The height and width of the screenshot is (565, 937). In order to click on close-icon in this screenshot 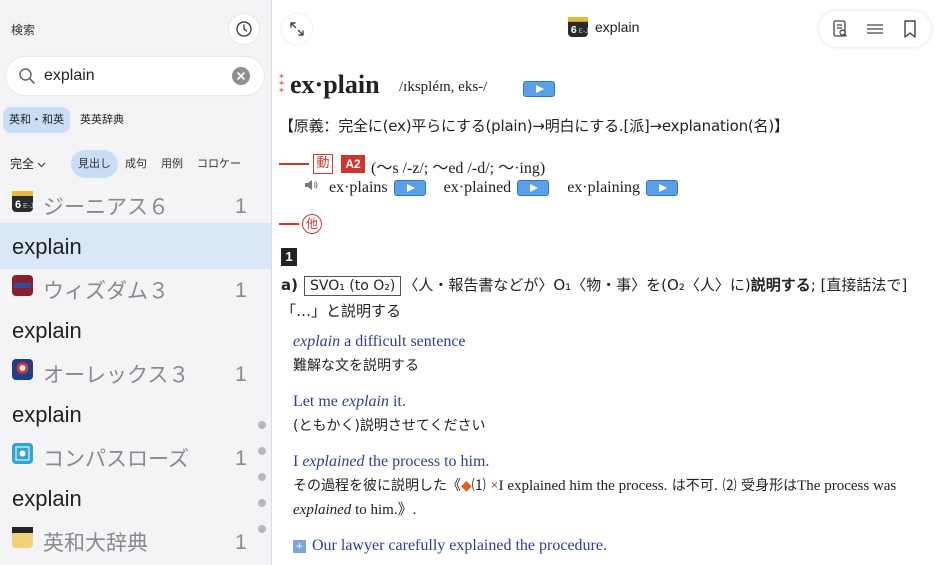, I will do `click(241, 76)`.